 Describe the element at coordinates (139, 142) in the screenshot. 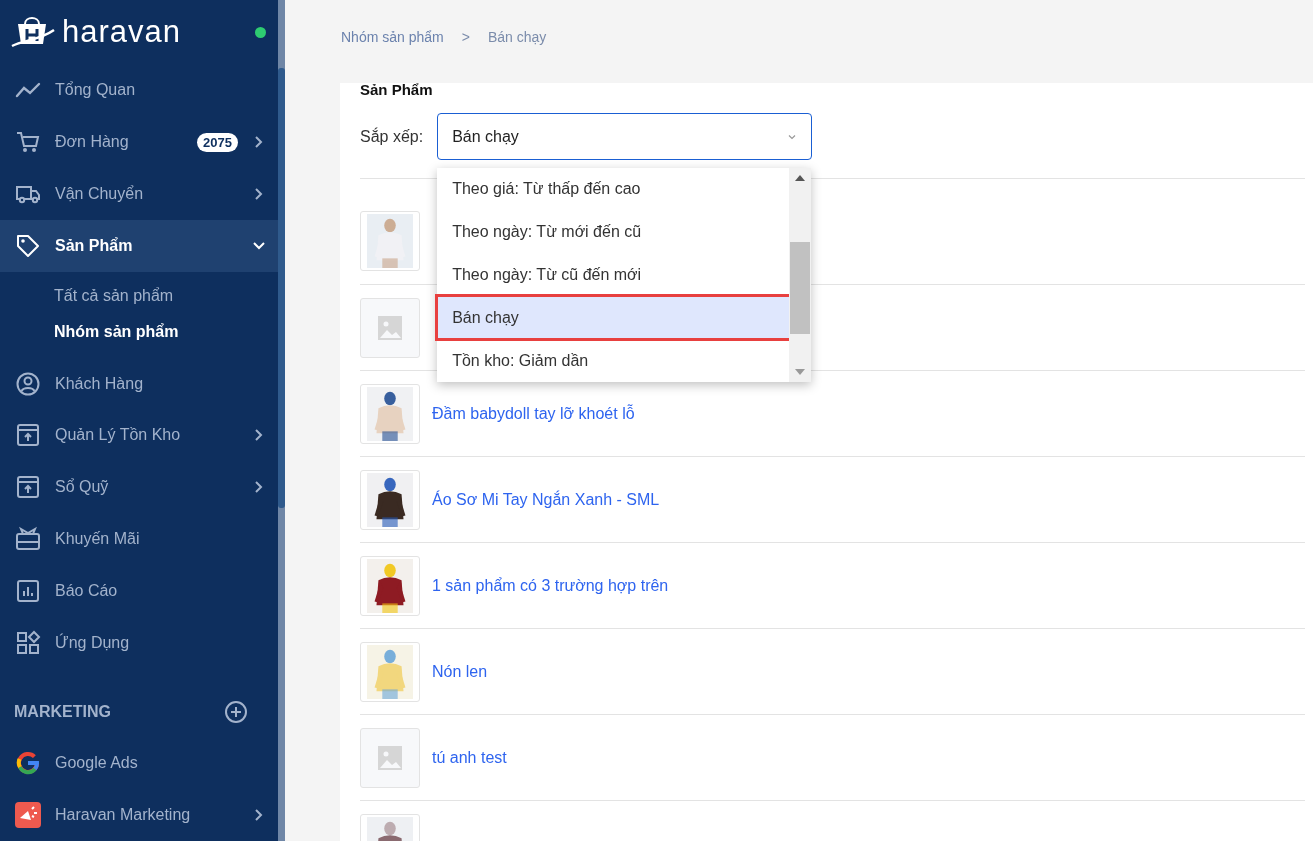

I see `sidebar-item: Đơn Hàng 2075` at that location.